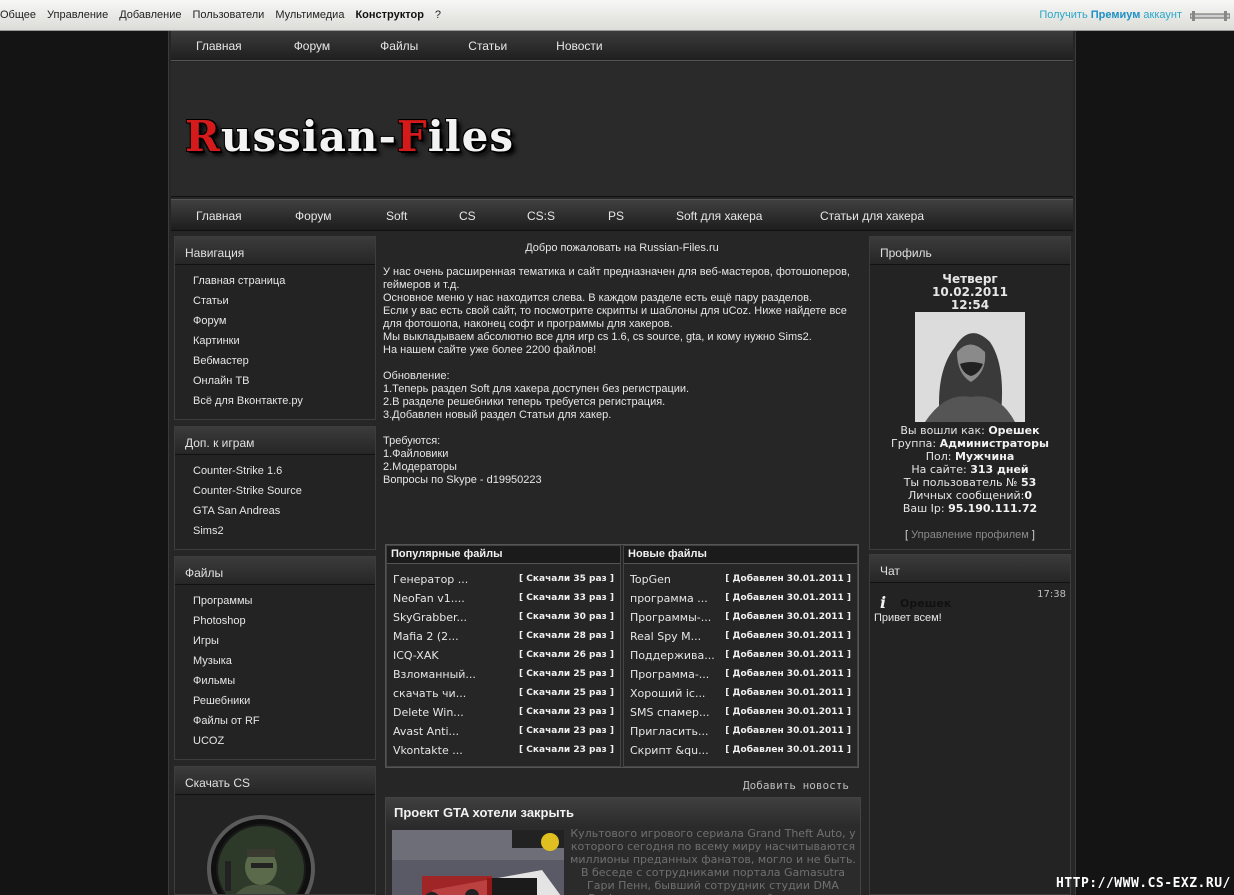 This screenshot has width=1234, height=895. What do you see at coordinates (284, 471) in the screenshot?
I see `games-item-cs16: Counter-Strike 1.6` at bounding box center [284, 471].